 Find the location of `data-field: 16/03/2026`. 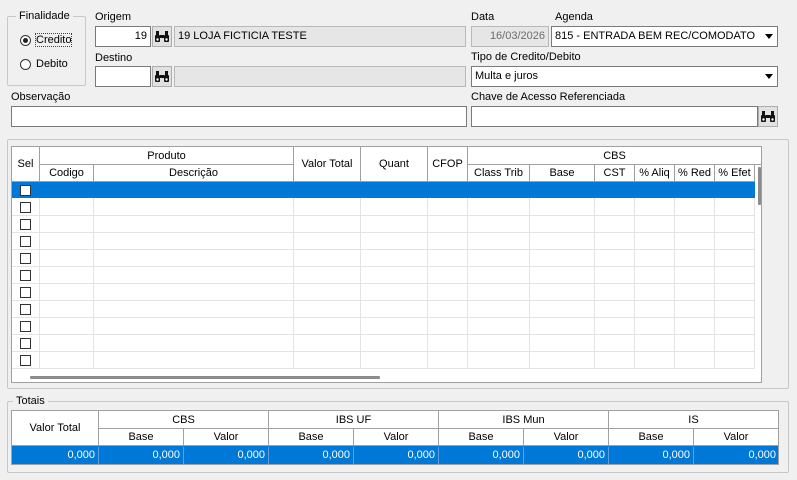

data-field: 16/03/2026 is located at coordinates (510, 36).